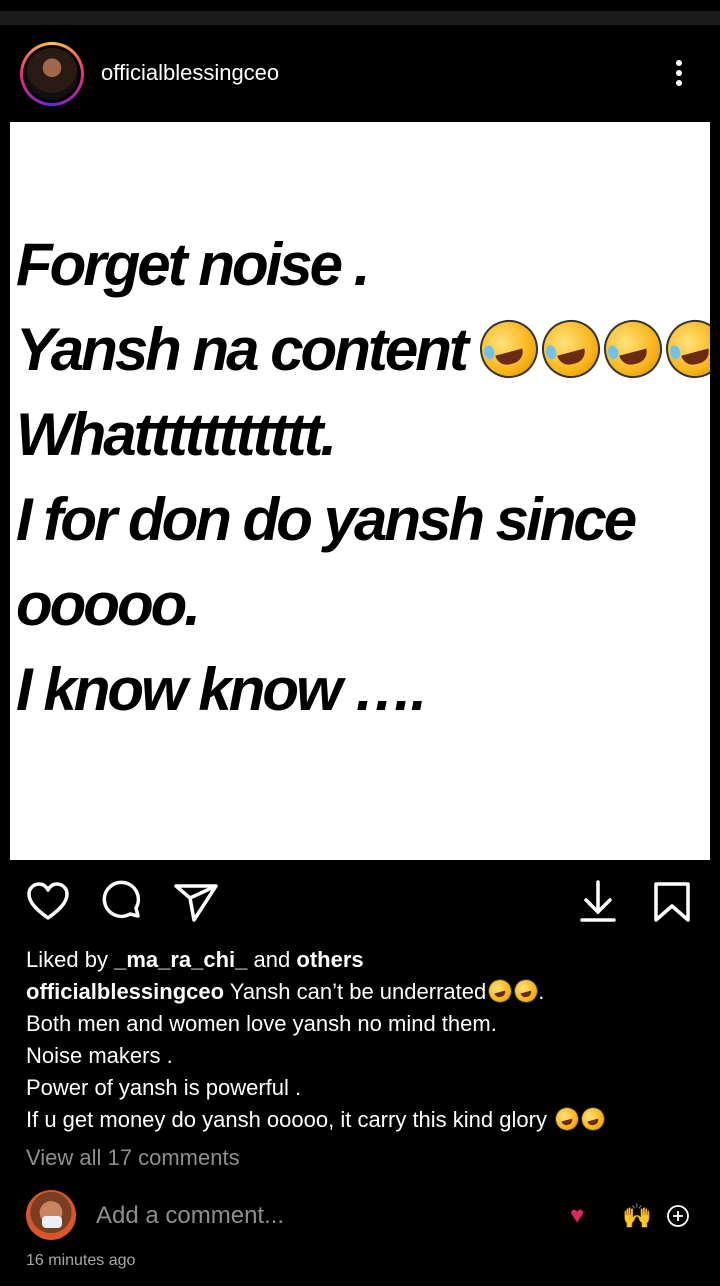 This screenshot has width=720, height=1286. What do you see at coordinates (678, 1216) in the screenshot?
I see `add-circle-icon` at bounding box center [678, 1216].